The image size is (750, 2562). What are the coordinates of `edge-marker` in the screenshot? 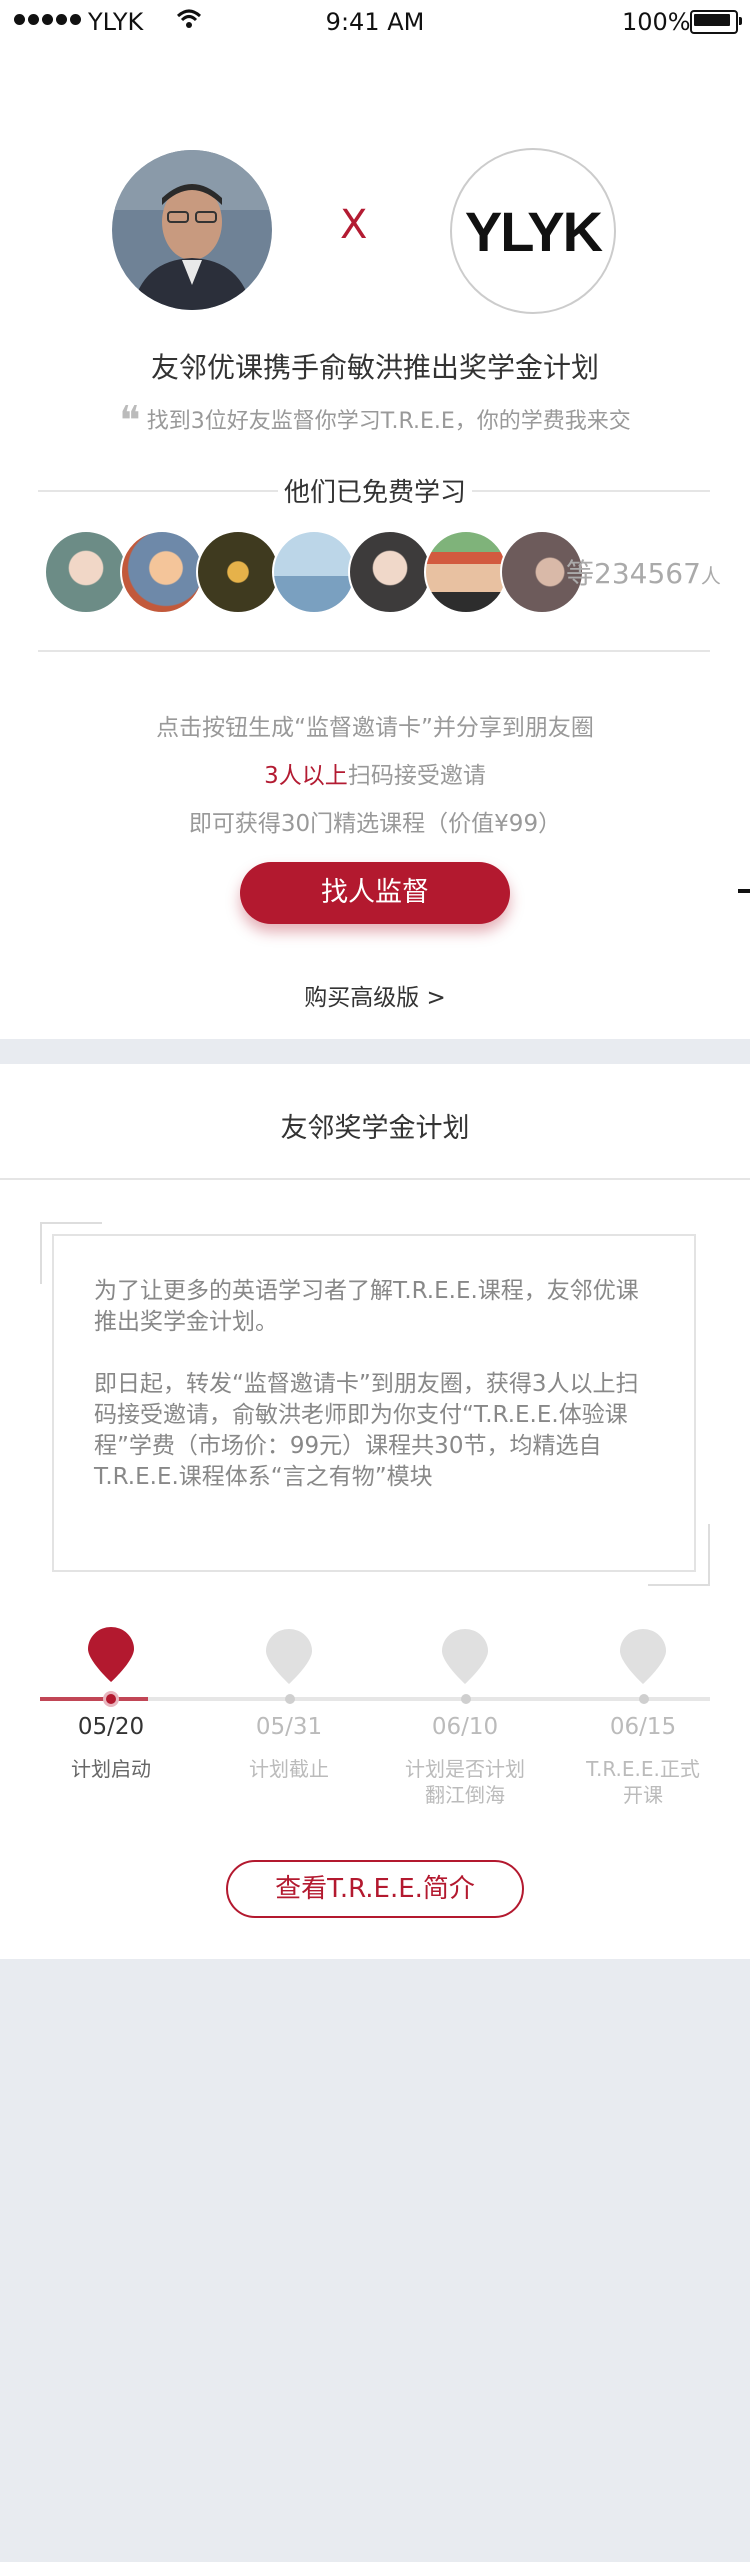 It's located at (744, 891).